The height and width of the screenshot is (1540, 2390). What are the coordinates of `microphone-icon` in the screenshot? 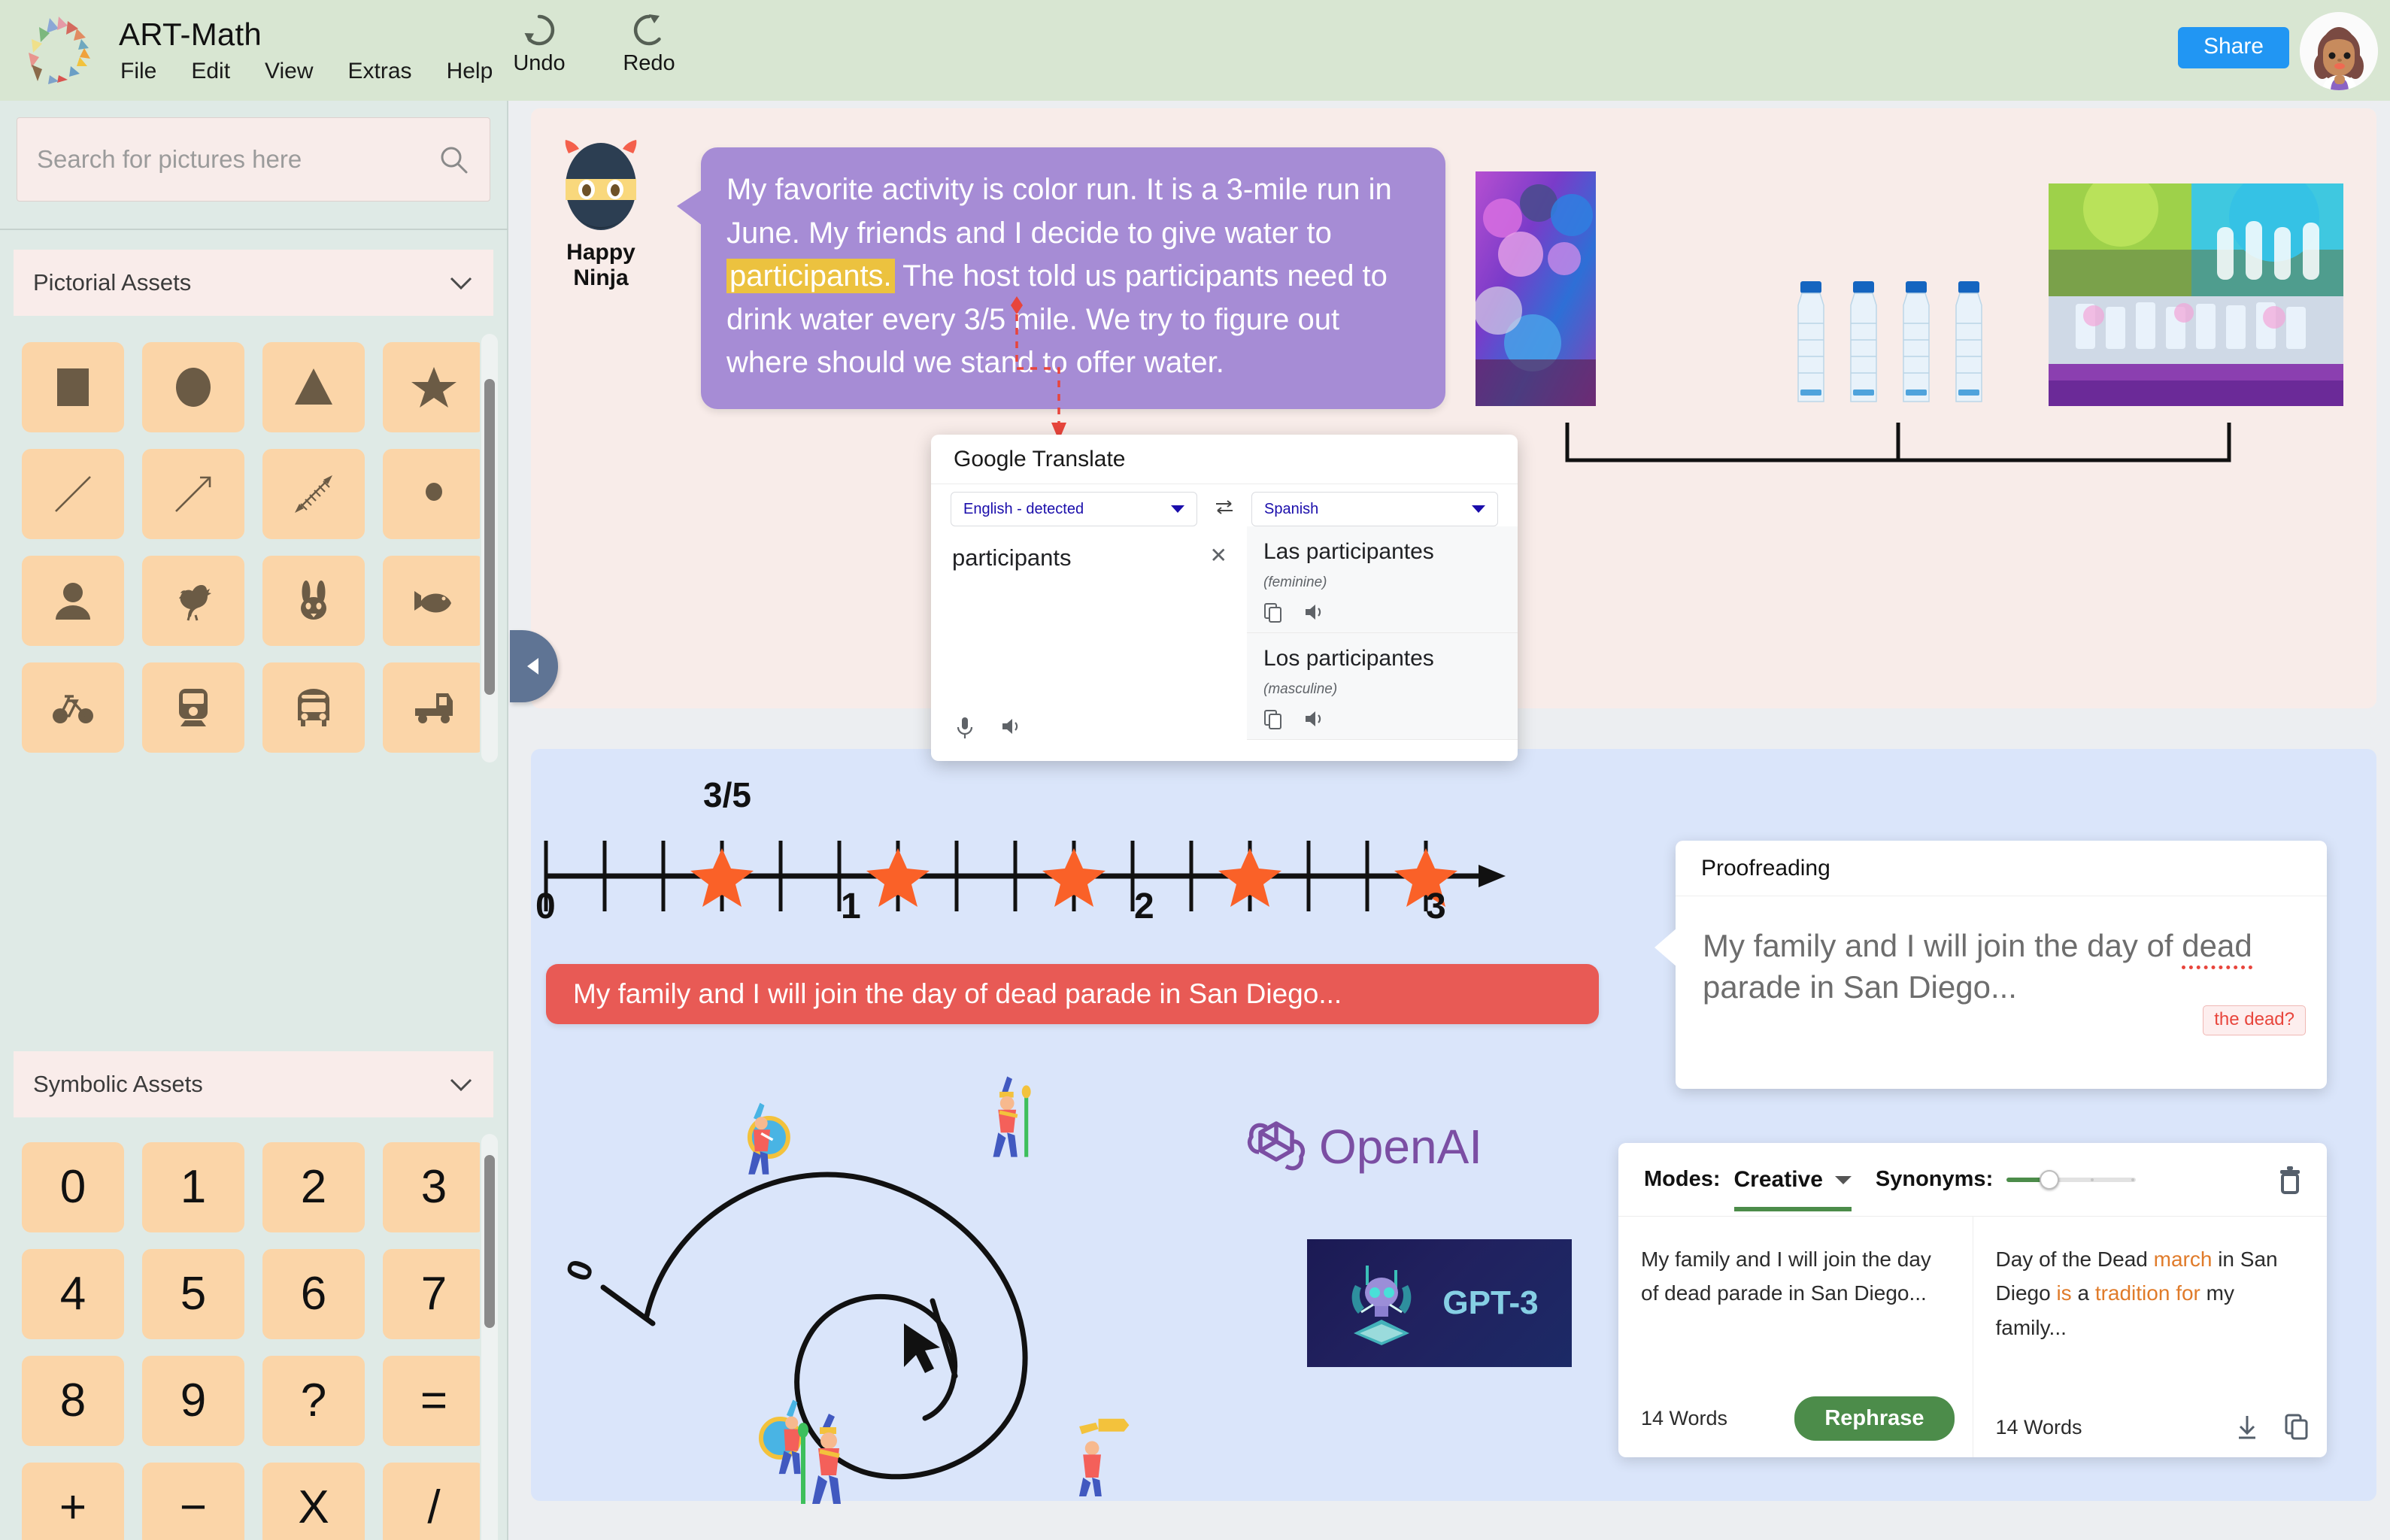 It's located at (965, 728).